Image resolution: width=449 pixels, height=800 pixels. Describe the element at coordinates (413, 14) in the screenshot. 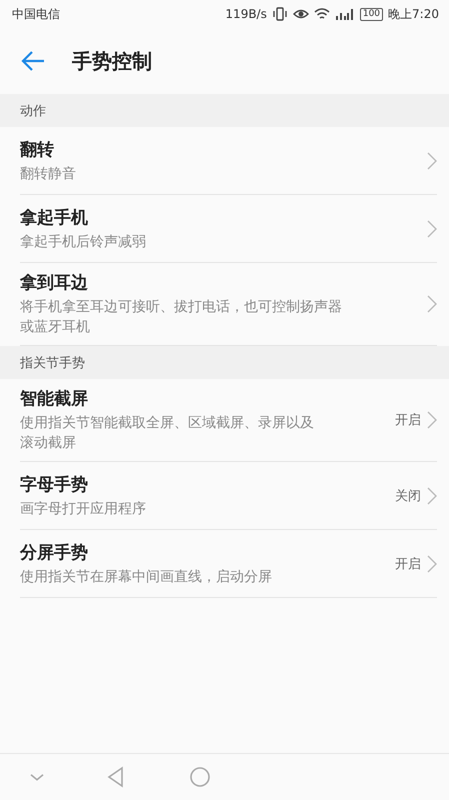

I see `clock-time: 晚上7:20` at that location.